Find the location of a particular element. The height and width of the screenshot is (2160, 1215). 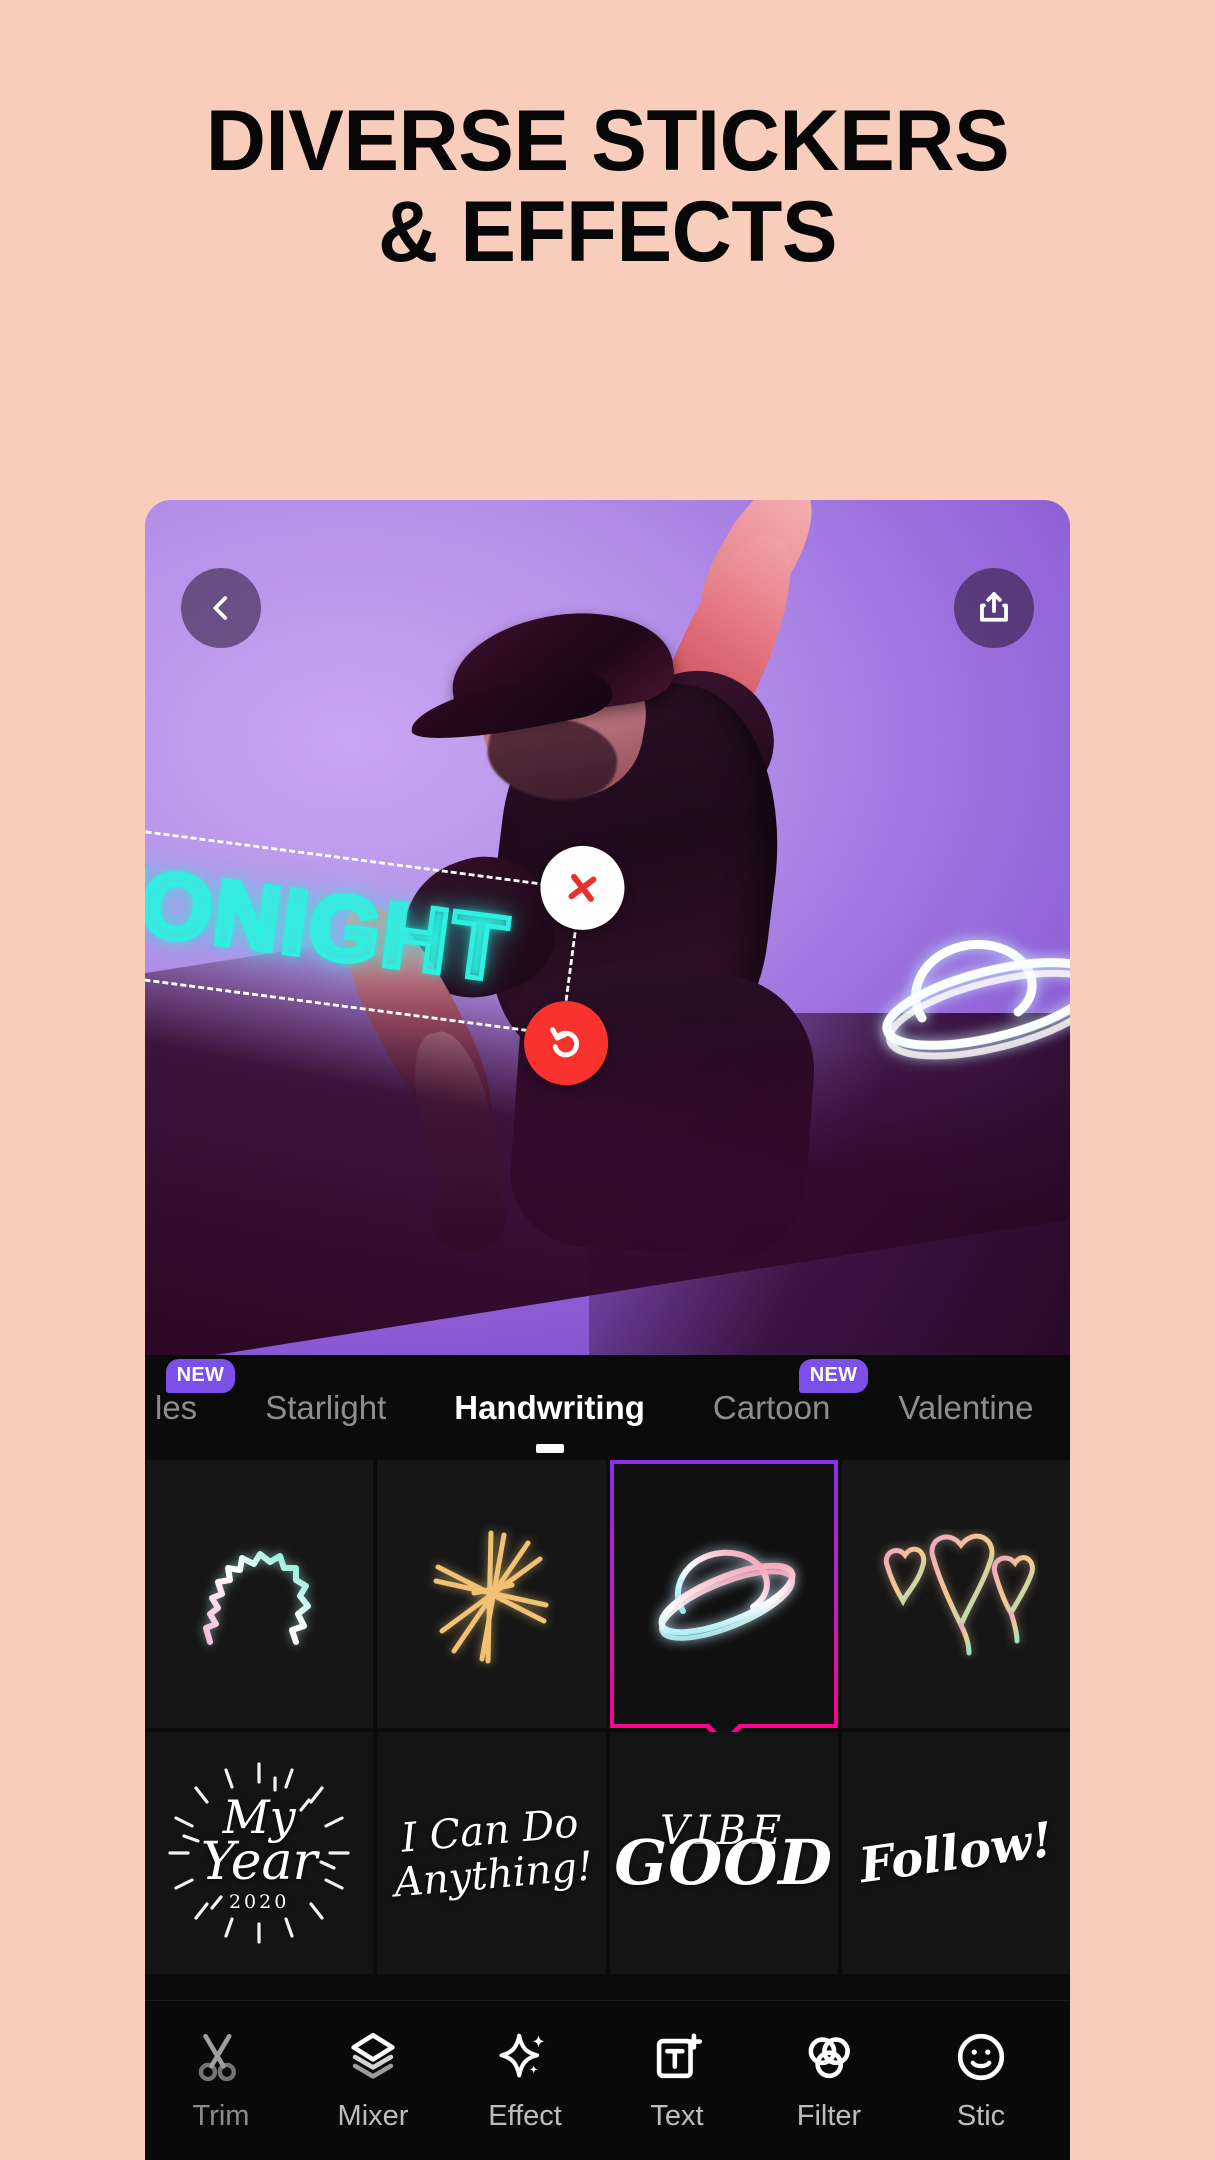

sticker-cell-saturn is located at coordinates (723, 1603).